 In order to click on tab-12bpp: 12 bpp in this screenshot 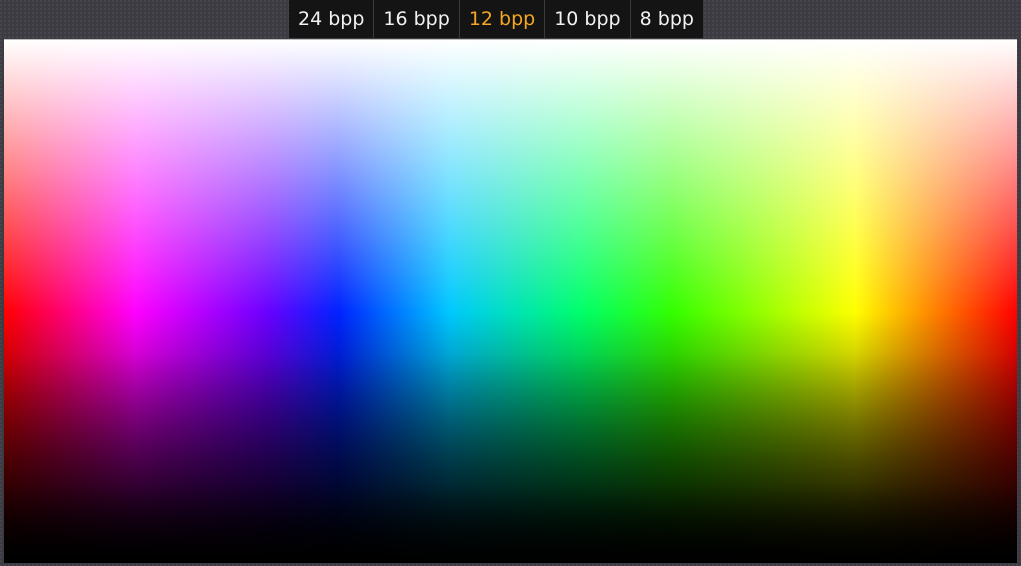, I will do `click(503, 19)`.